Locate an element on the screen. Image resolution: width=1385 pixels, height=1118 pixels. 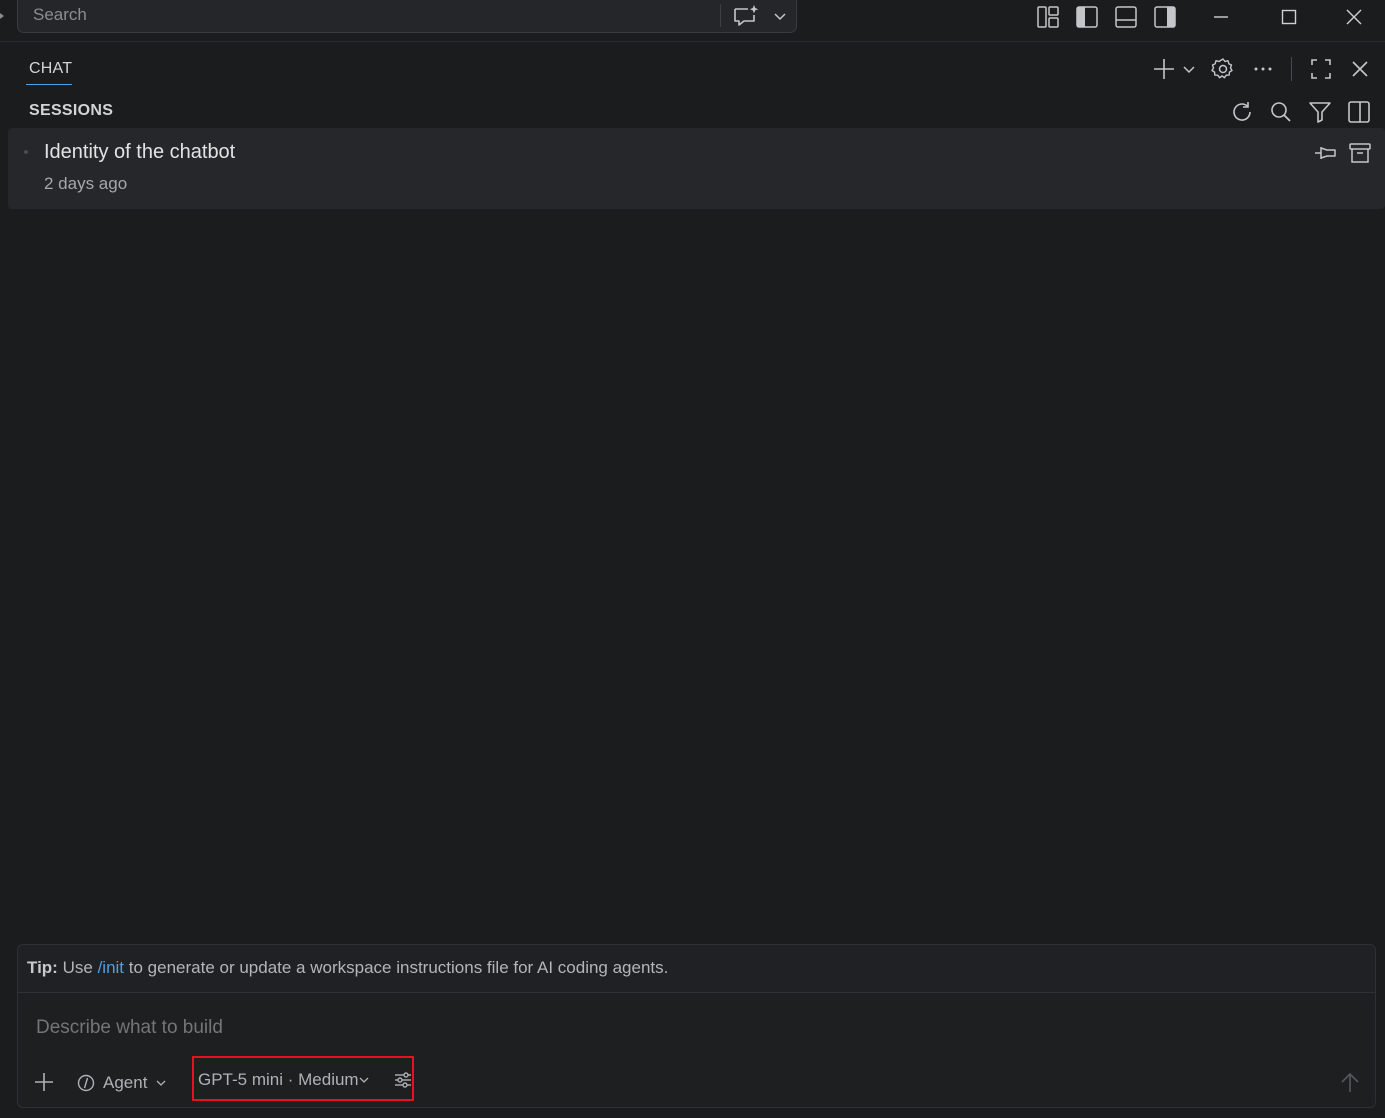
maximize-icon is located at coordinates (1289, 17).